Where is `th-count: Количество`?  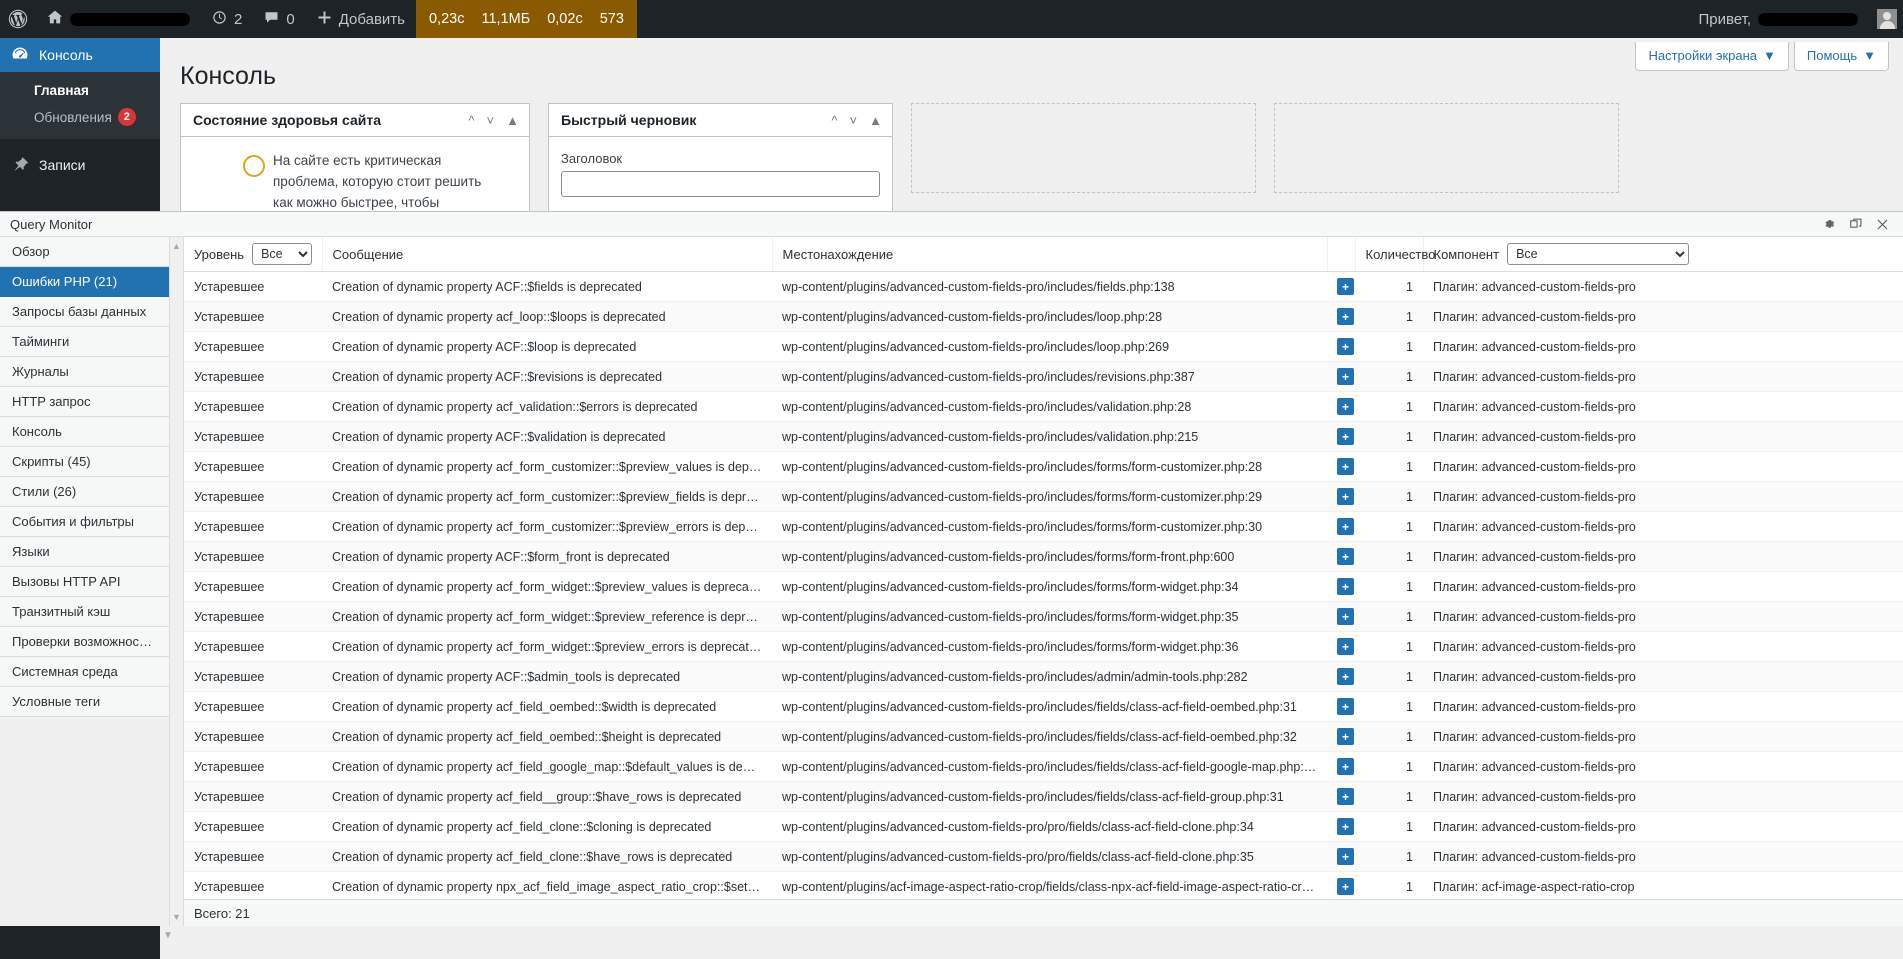 th-count: Количество is located at coordinates (1395, 254).